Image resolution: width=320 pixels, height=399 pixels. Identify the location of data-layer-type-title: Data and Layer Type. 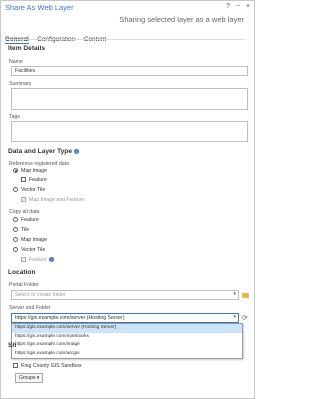
(40, 151).